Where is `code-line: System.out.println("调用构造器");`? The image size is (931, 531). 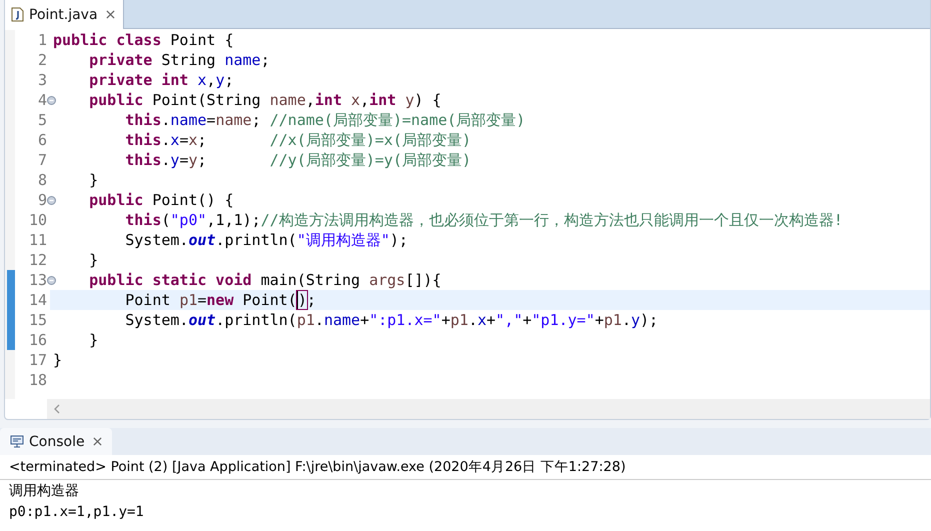 code-line: System.out.println("调用构造器"); is located at coordinates (266, 240).